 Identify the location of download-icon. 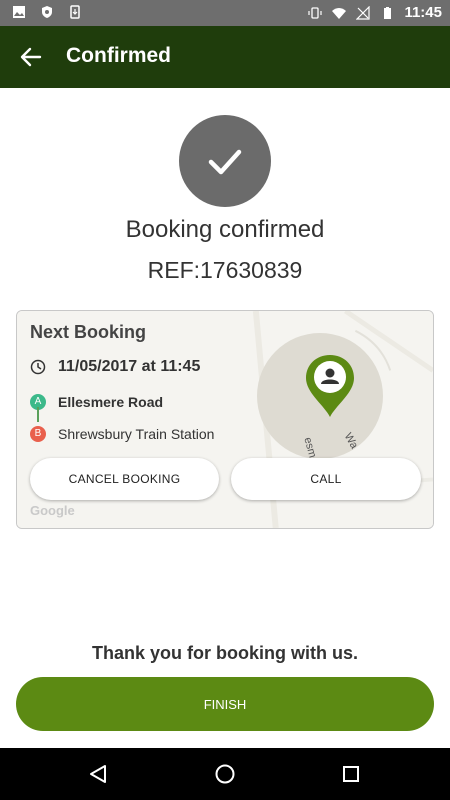
(75, 12).